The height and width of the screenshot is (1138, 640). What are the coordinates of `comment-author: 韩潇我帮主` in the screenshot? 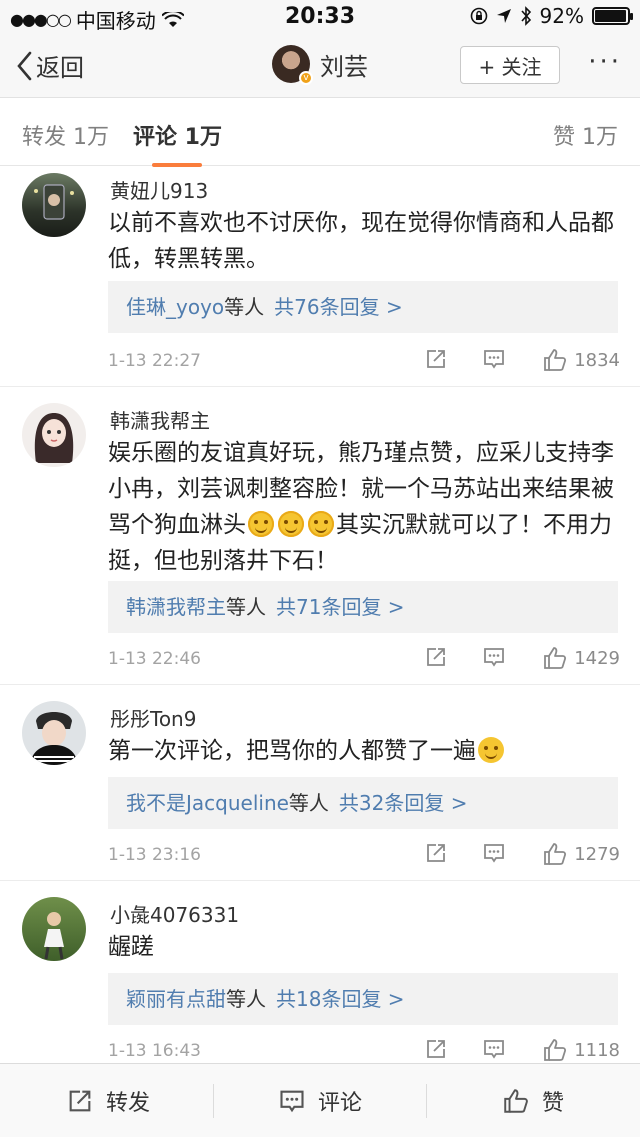 It's located at (160, 419).